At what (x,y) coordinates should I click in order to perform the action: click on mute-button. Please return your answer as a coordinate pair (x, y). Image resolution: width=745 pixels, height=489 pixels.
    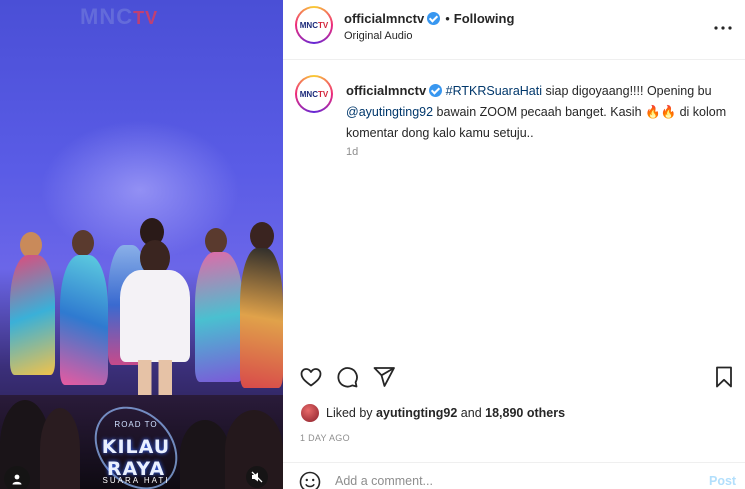
    Looking at the image, I should click on (257, 477).